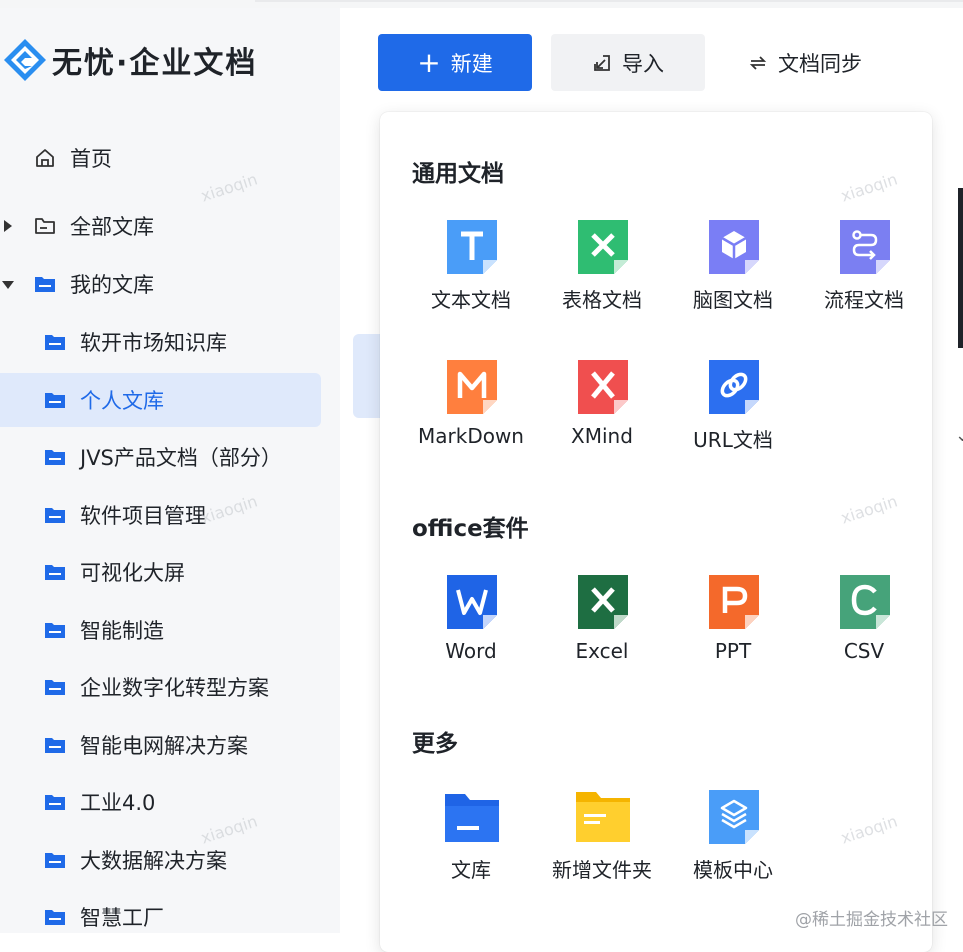 This screenshot has width=963, height=952. Describe the element at coordinates (733, 273) in the screenshot. I see `menu-item-mind-doc: 脑图文档` at that location.